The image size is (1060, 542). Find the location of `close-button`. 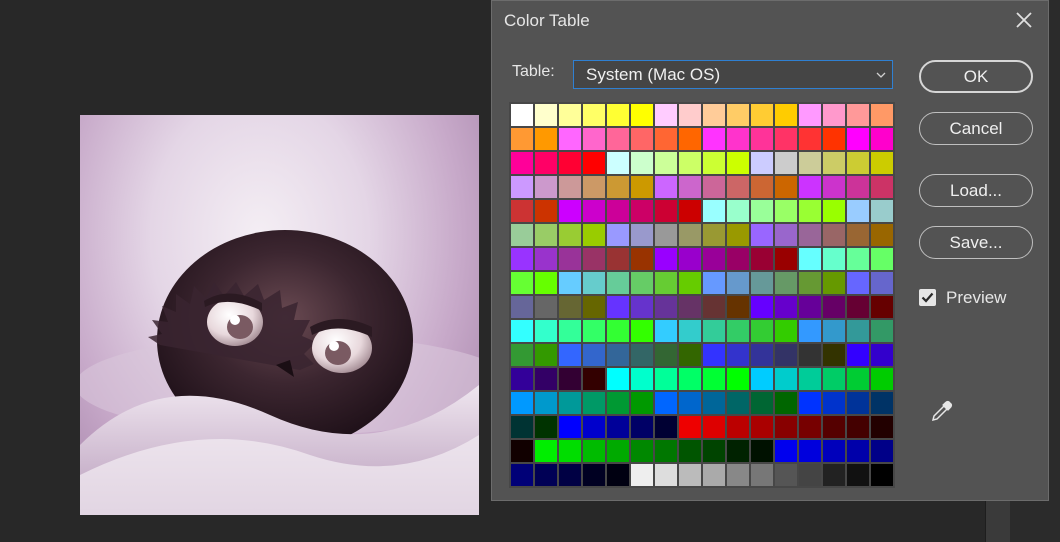

close-button is located at coordinates (1024, 20).